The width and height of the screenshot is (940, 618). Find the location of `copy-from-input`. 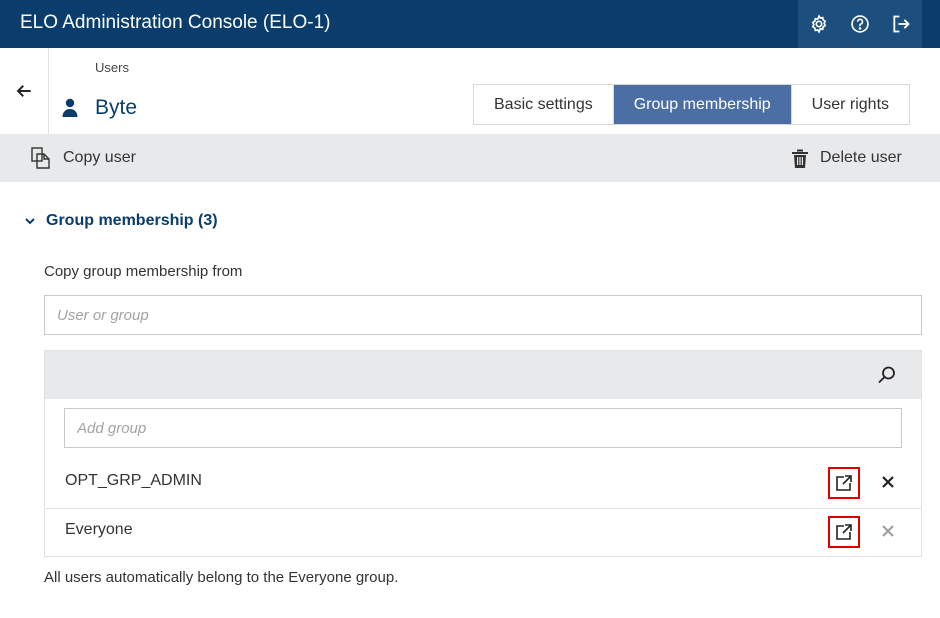

copy-from-input is located at coordinates (483, 315).